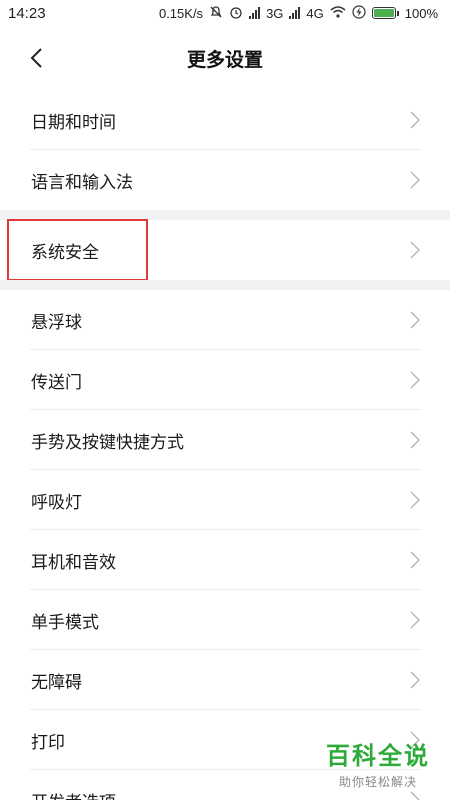  I want to click on settings-item-label: 耳机和音效, so click(73, 562).